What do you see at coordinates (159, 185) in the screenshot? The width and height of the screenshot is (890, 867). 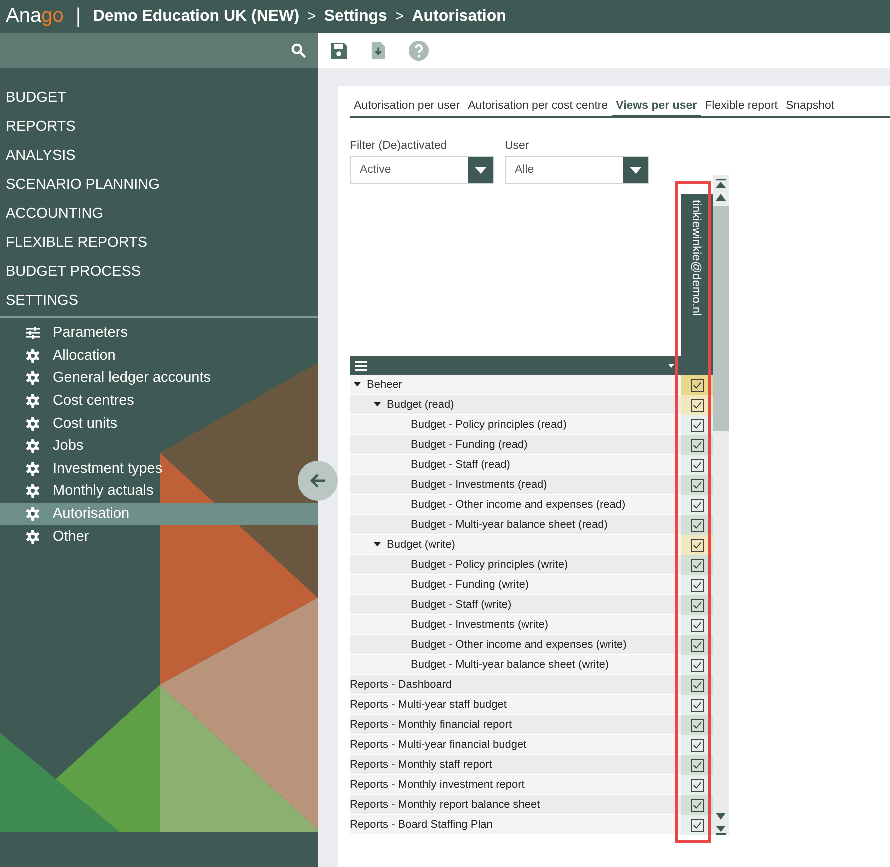 I see `nav-section: SCENARIO PLANNING` at bounding box center [159, 185].